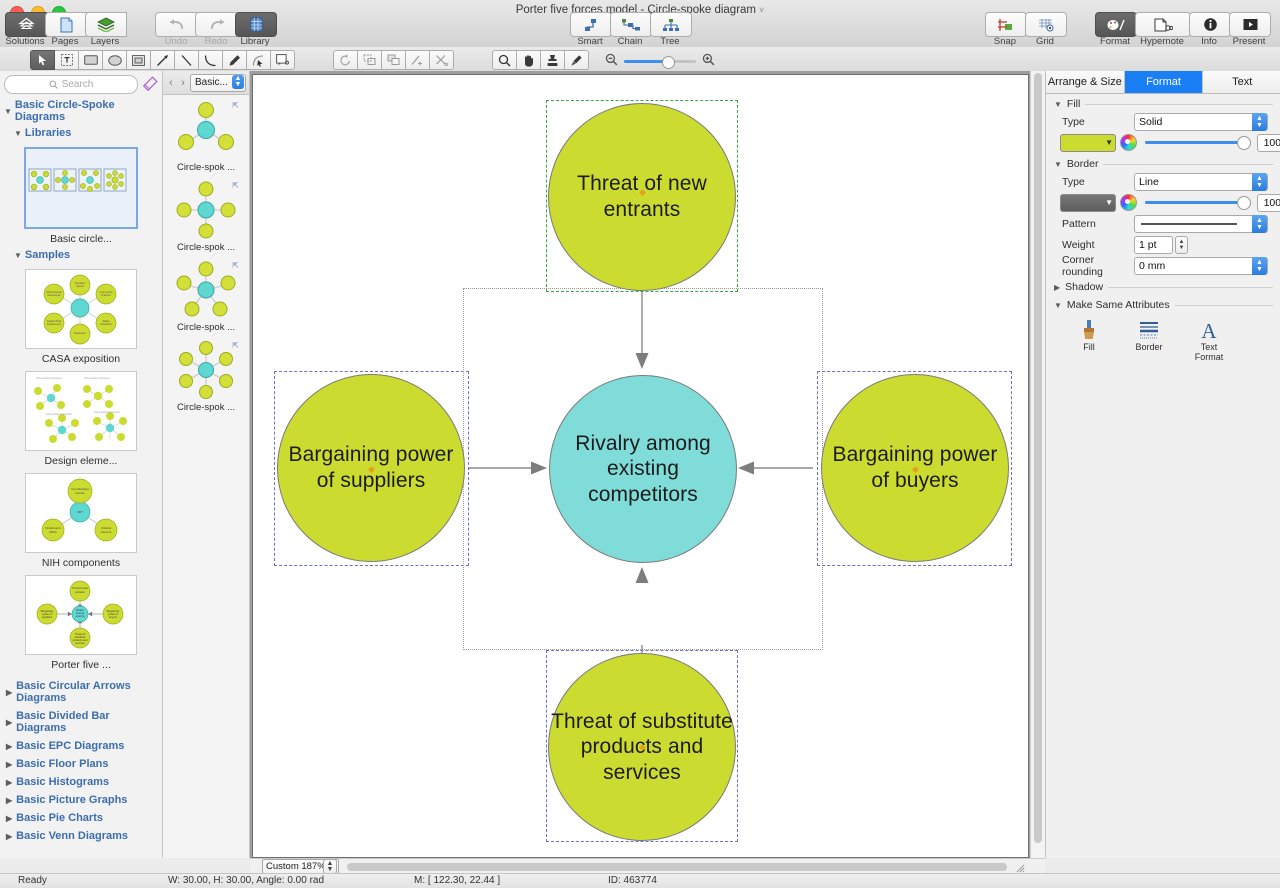 Image resolution: width=1280 pixels, height=888 pixels. I want to click on section-header-fill: ▼ Fill, so click(1163, 103).